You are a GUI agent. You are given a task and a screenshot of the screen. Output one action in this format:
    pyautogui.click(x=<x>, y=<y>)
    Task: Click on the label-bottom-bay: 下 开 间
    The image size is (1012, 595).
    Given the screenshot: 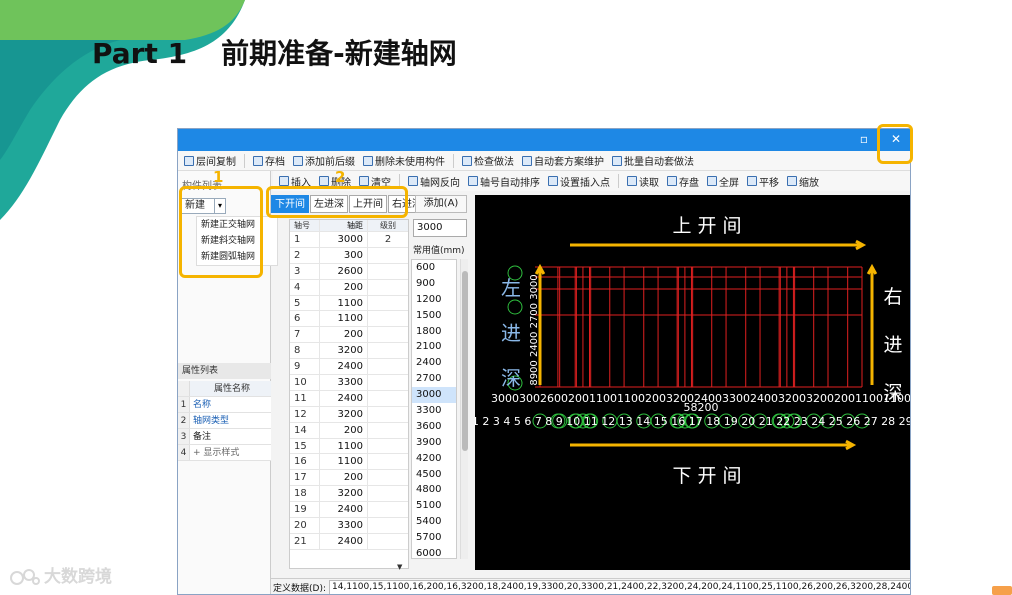 What is the action you would take?
    pyautogui.click(x=706, y=476)
    